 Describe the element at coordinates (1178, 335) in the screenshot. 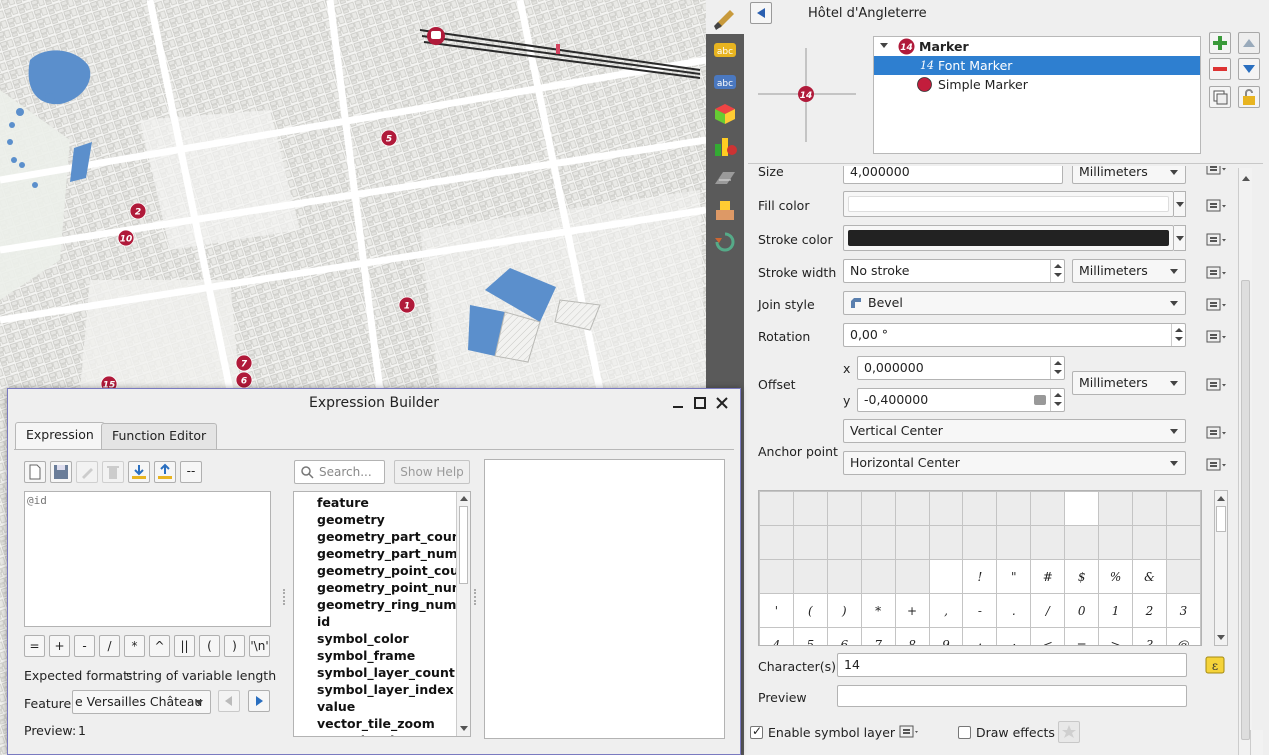

I see `rotation-spinner` at that location.